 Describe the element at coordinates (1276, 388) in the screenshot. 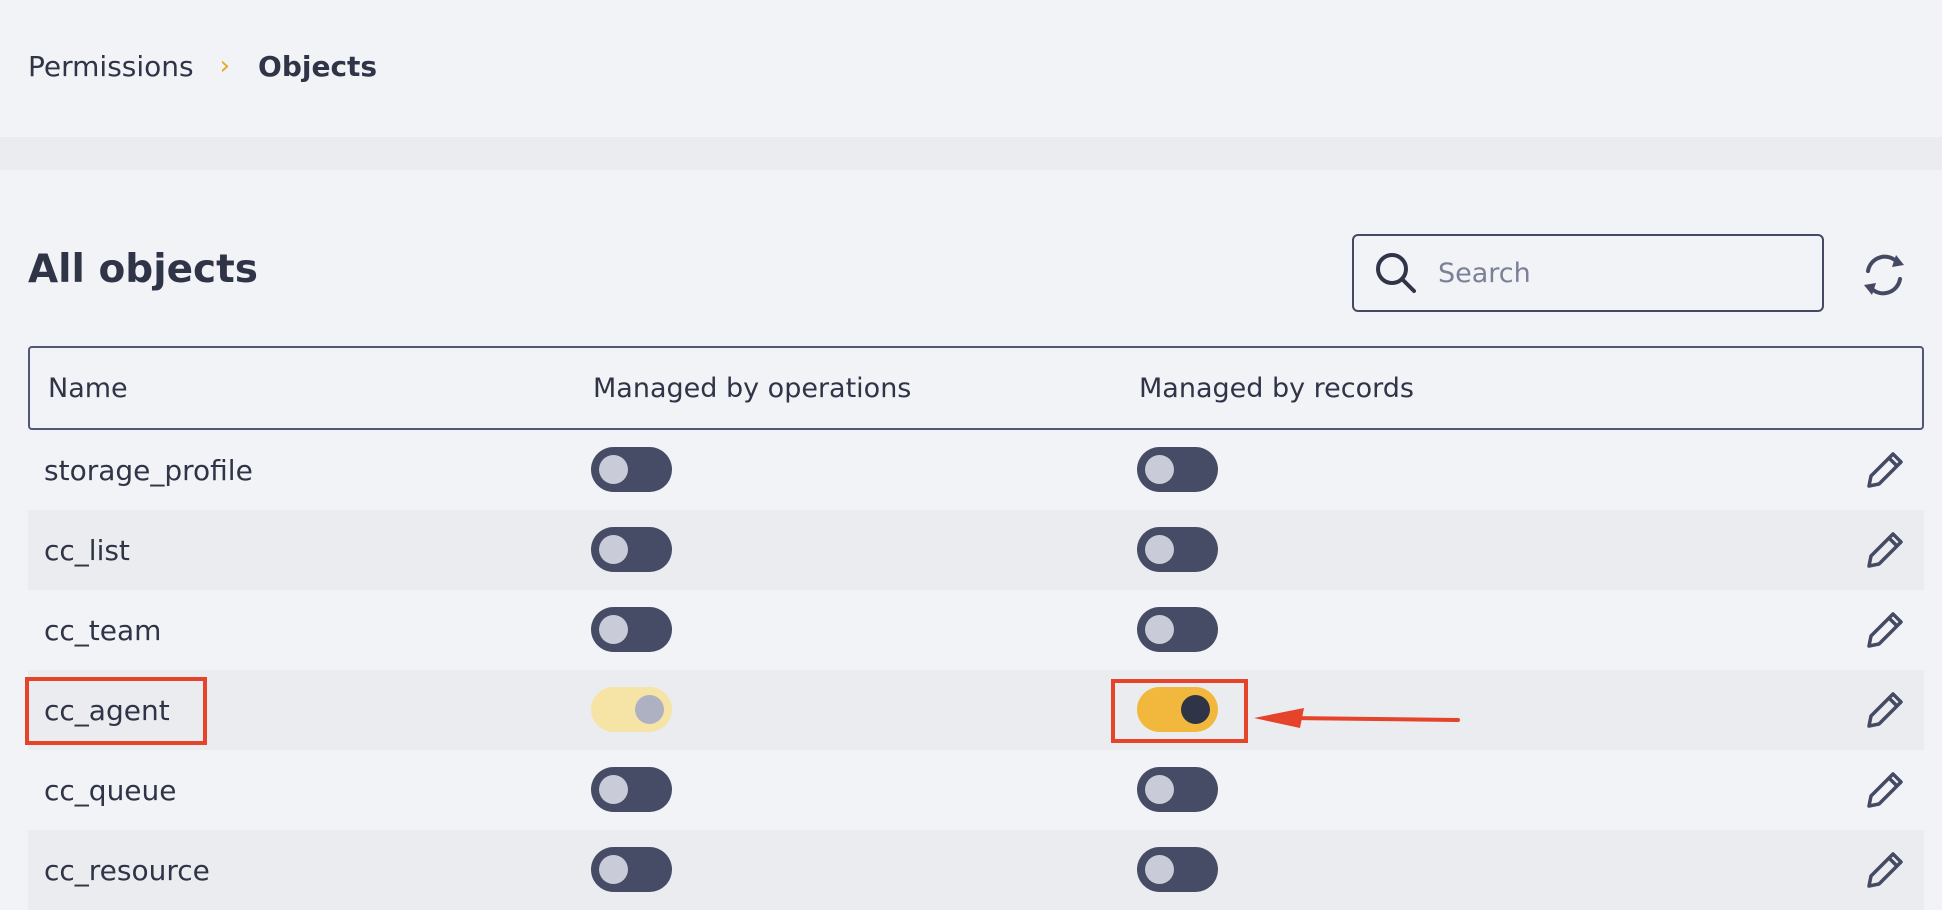

I see `column-header-managed-by-records: Managed by records` at that location.